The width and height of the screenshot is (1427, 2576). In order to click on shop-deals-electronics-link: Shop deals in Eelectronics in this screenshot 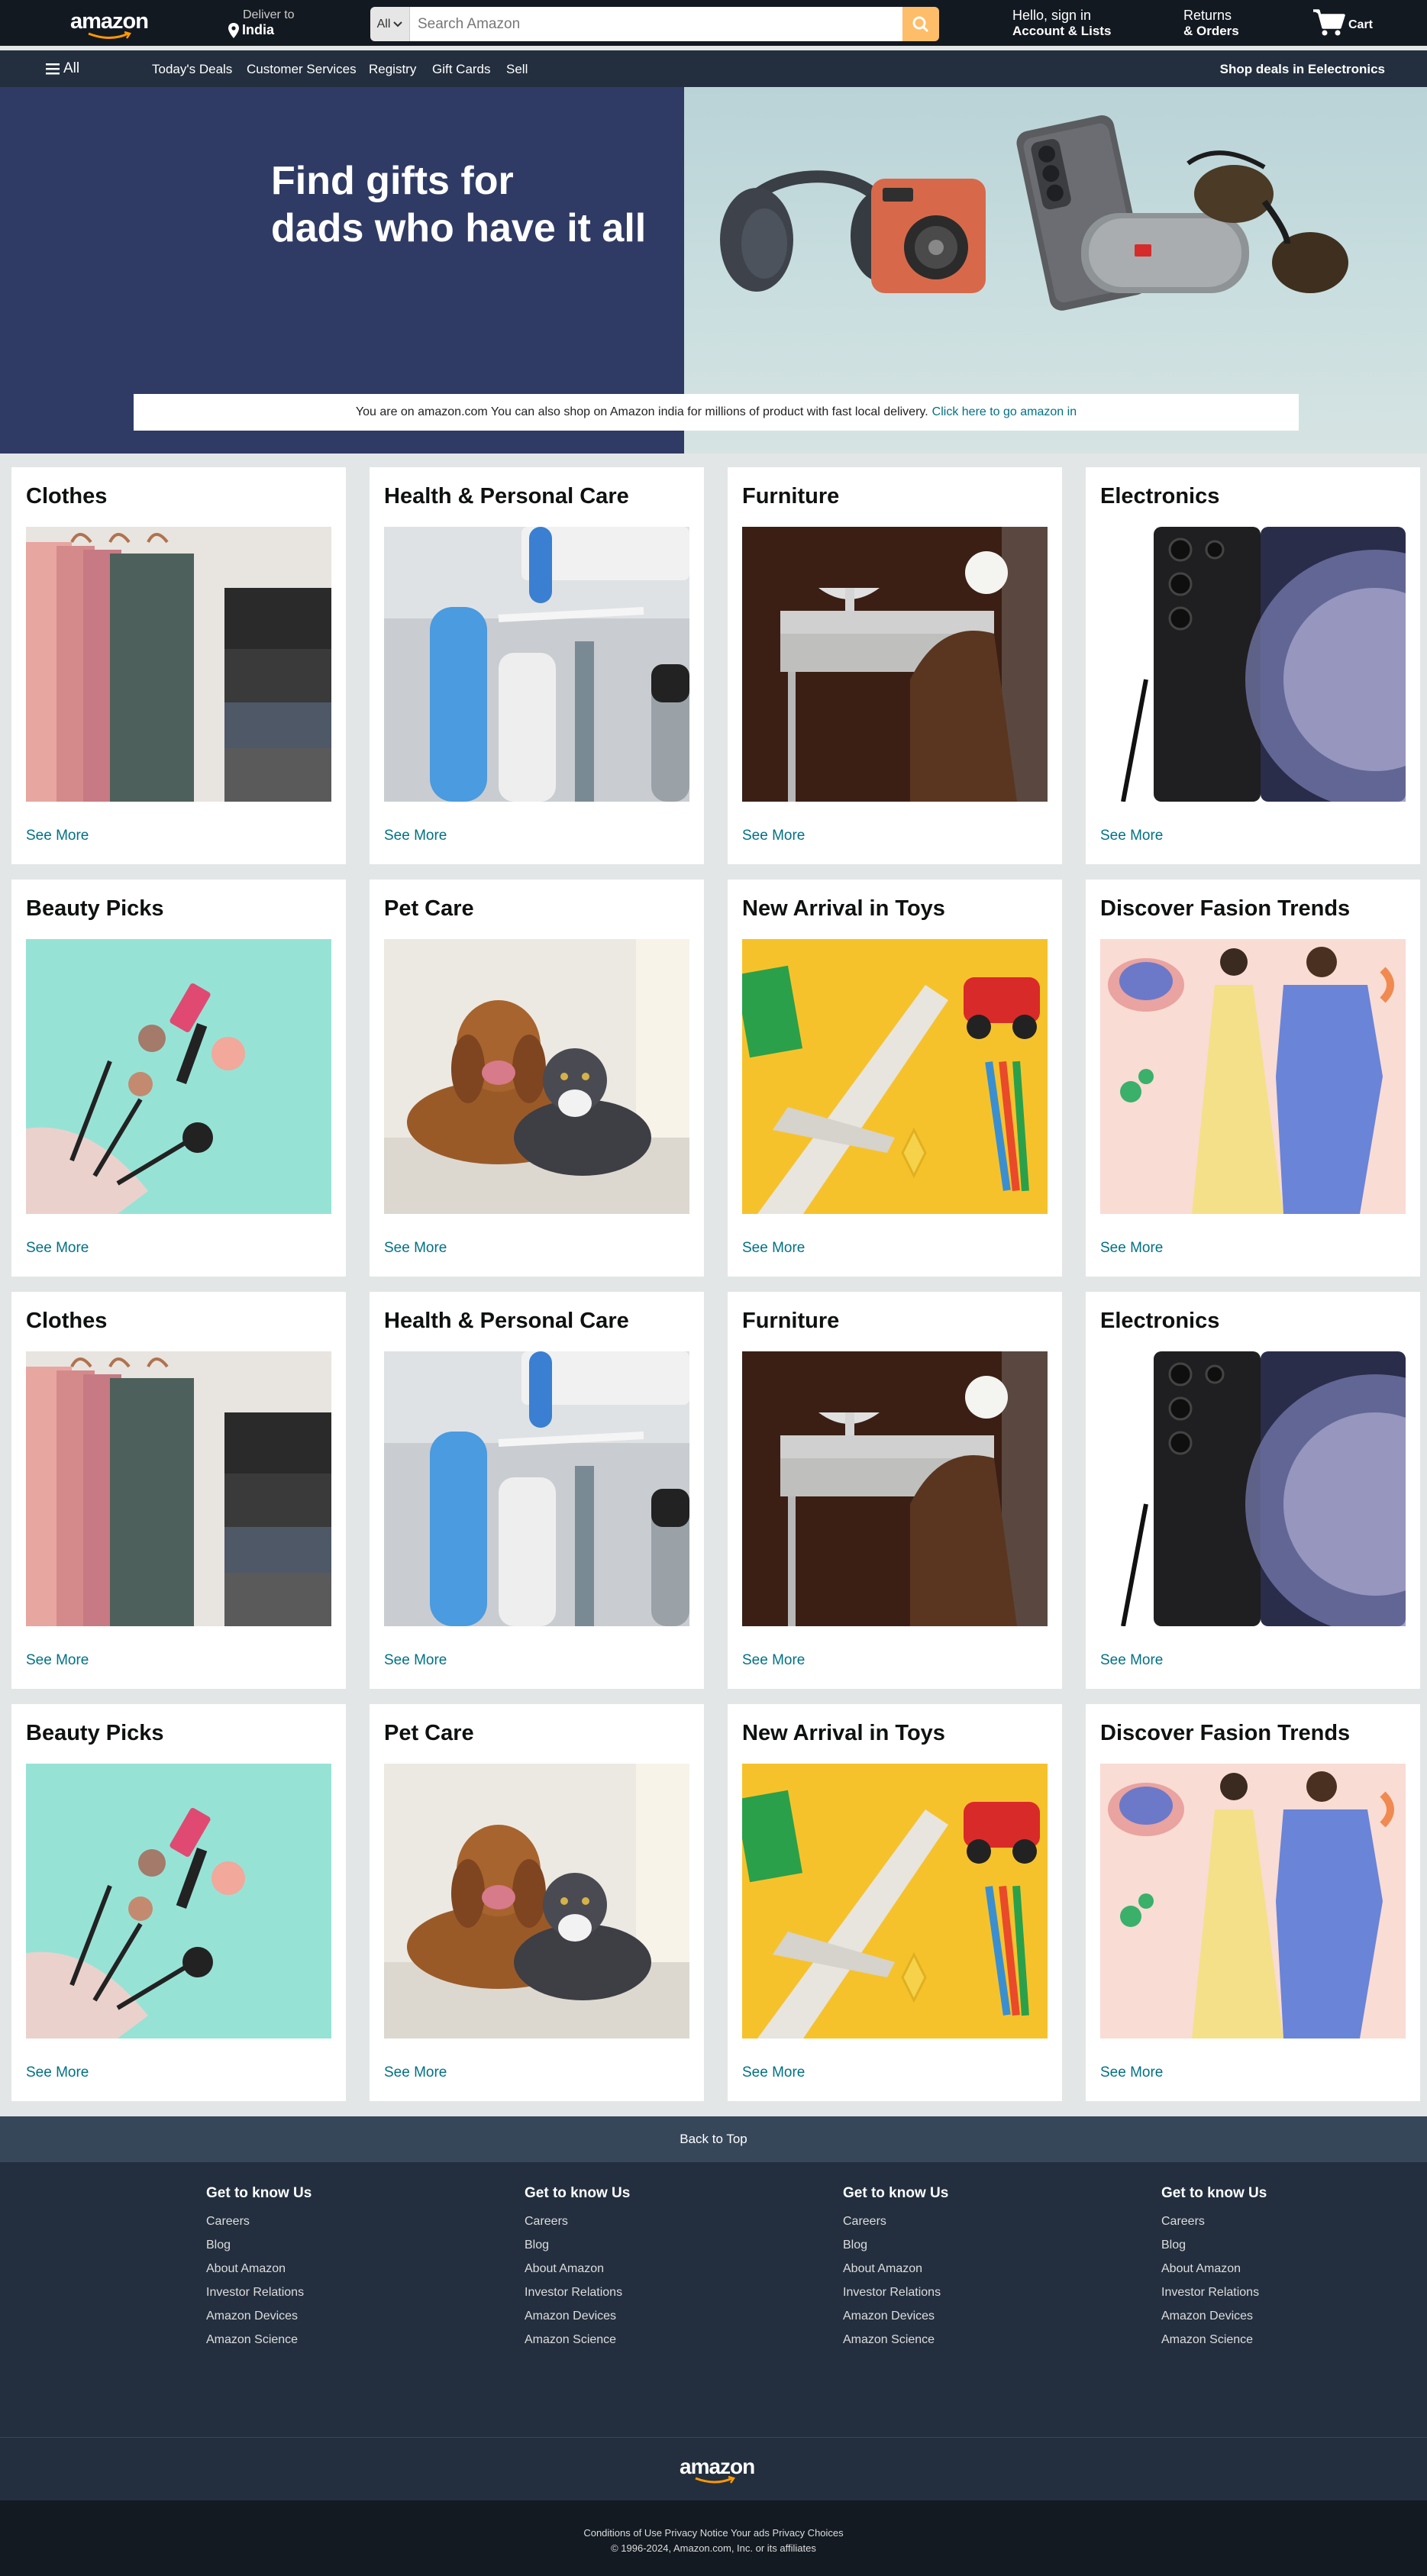, I will do `click(1302, 69)`.